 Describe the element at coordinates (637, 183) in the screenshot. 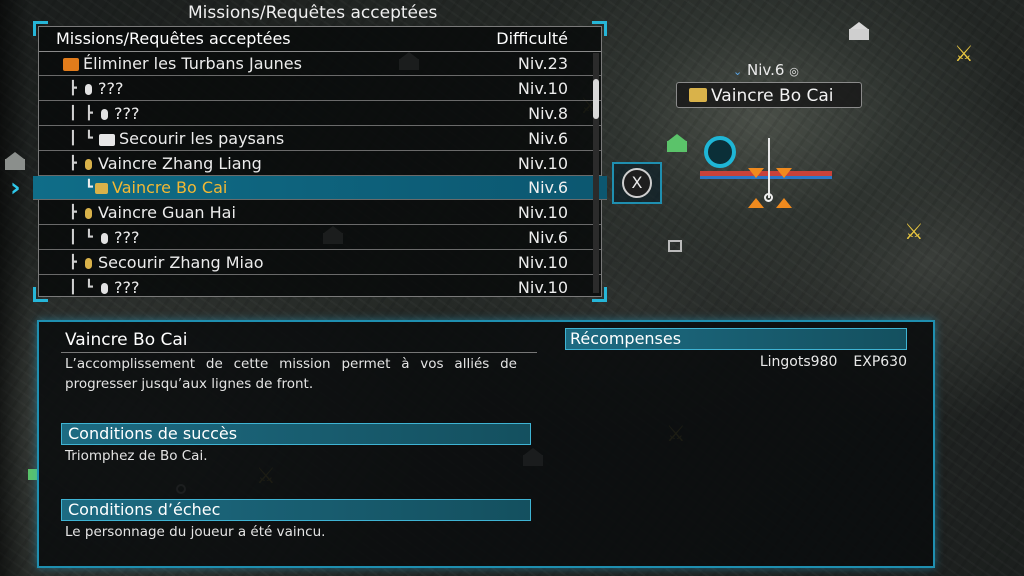

I see `x-button-prompt: X` at that location.